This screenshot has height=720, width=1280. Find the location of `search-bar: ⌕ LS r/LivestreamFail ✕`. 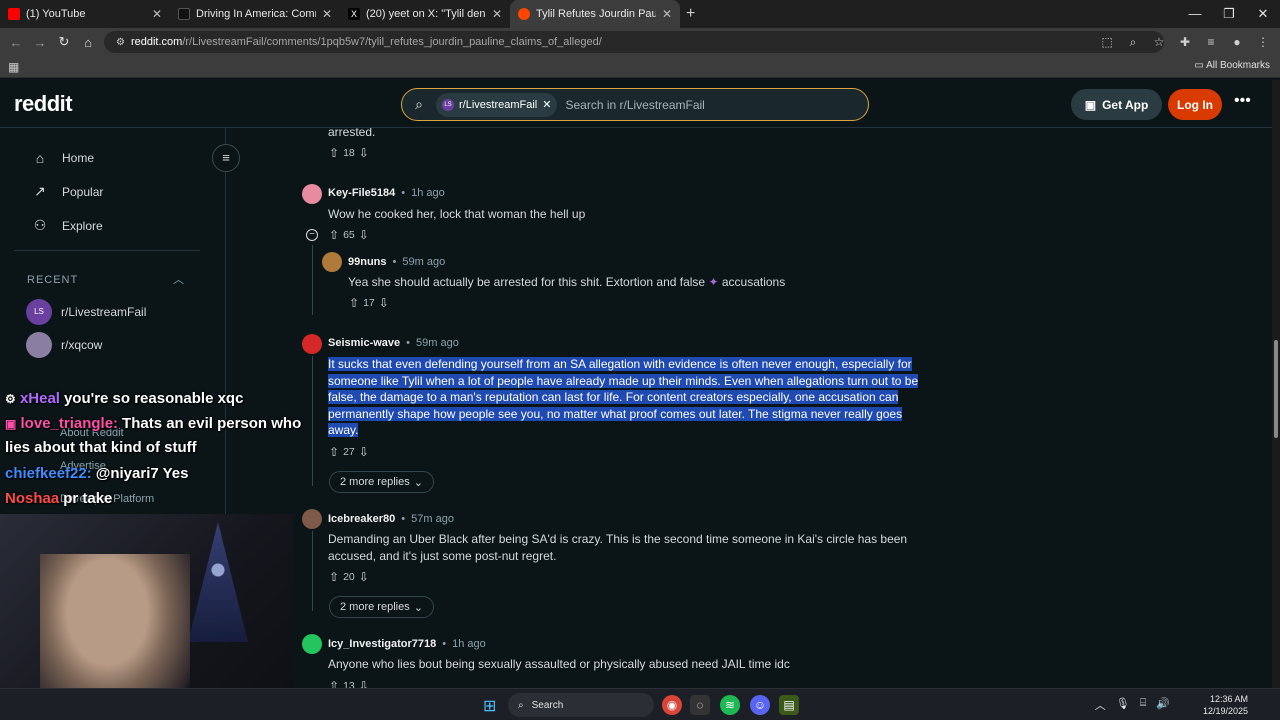

search-bar: ⌕ LS r/LivestreamFail ✕ is located at coordinates (635, 104).